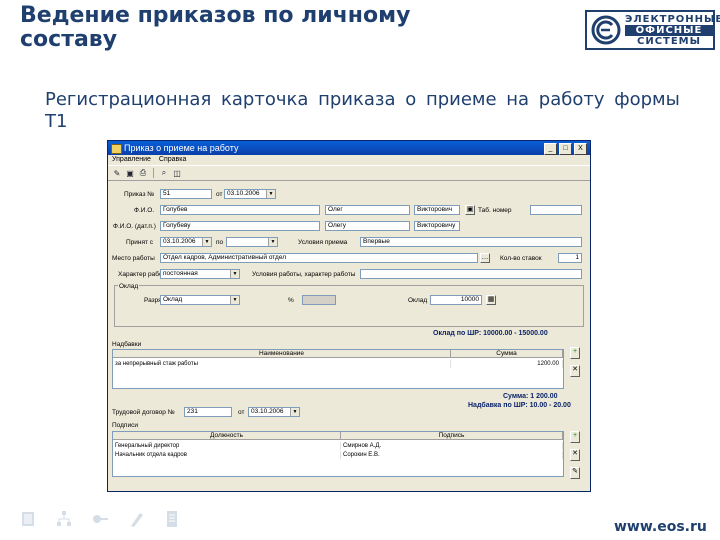 This screenshot has width=720, height=540. I want to click on menu-item-help: Справка, so click(172, 160).